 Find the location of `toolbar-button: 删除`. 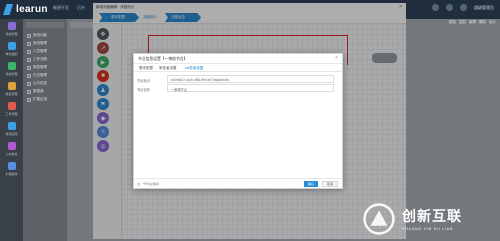

toolbar-button: 删除 is located at coordinates (482, 22).